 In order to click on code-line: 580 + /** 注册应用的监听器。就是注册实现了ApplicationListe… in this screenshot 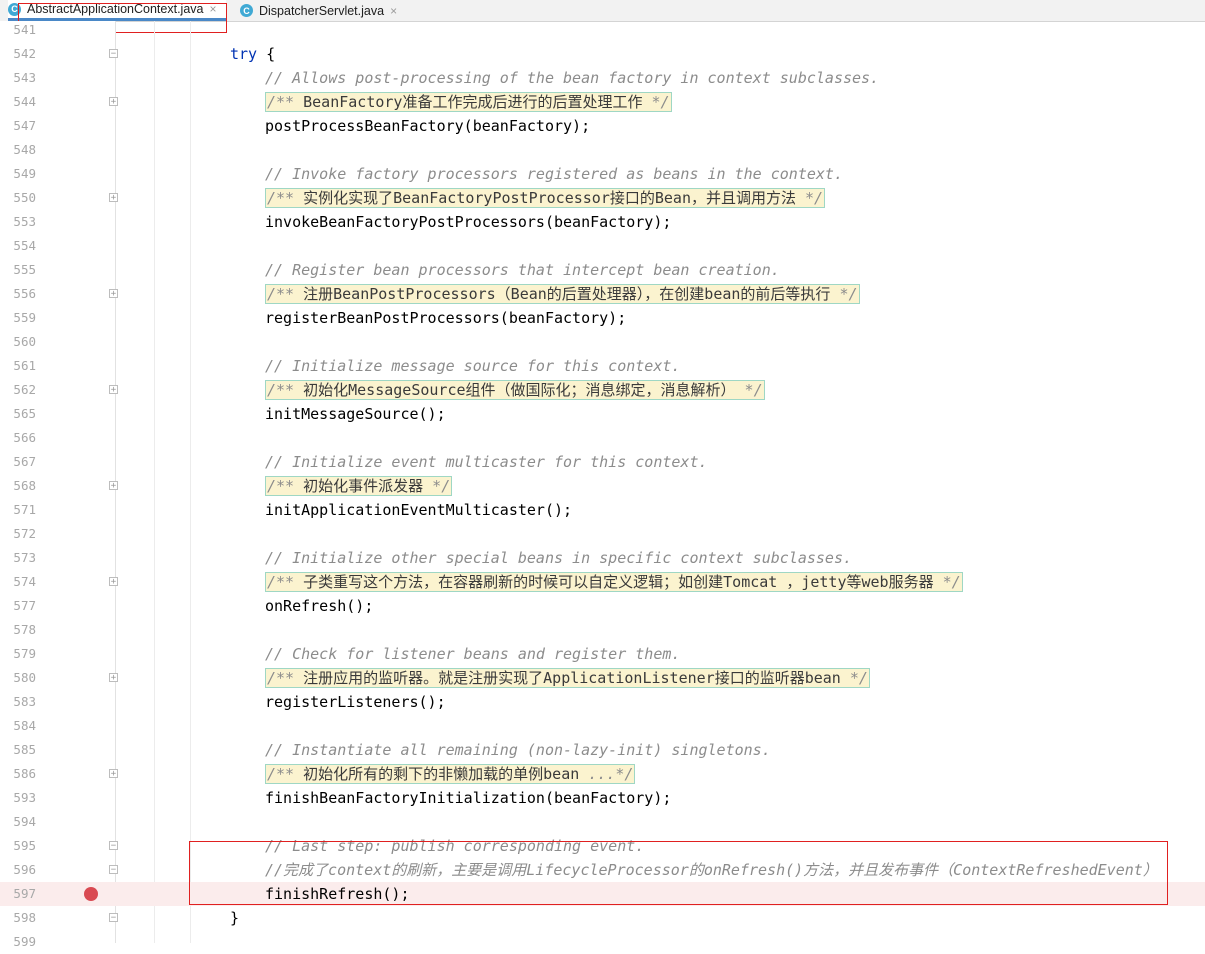, I will do `click(602, 678)`.